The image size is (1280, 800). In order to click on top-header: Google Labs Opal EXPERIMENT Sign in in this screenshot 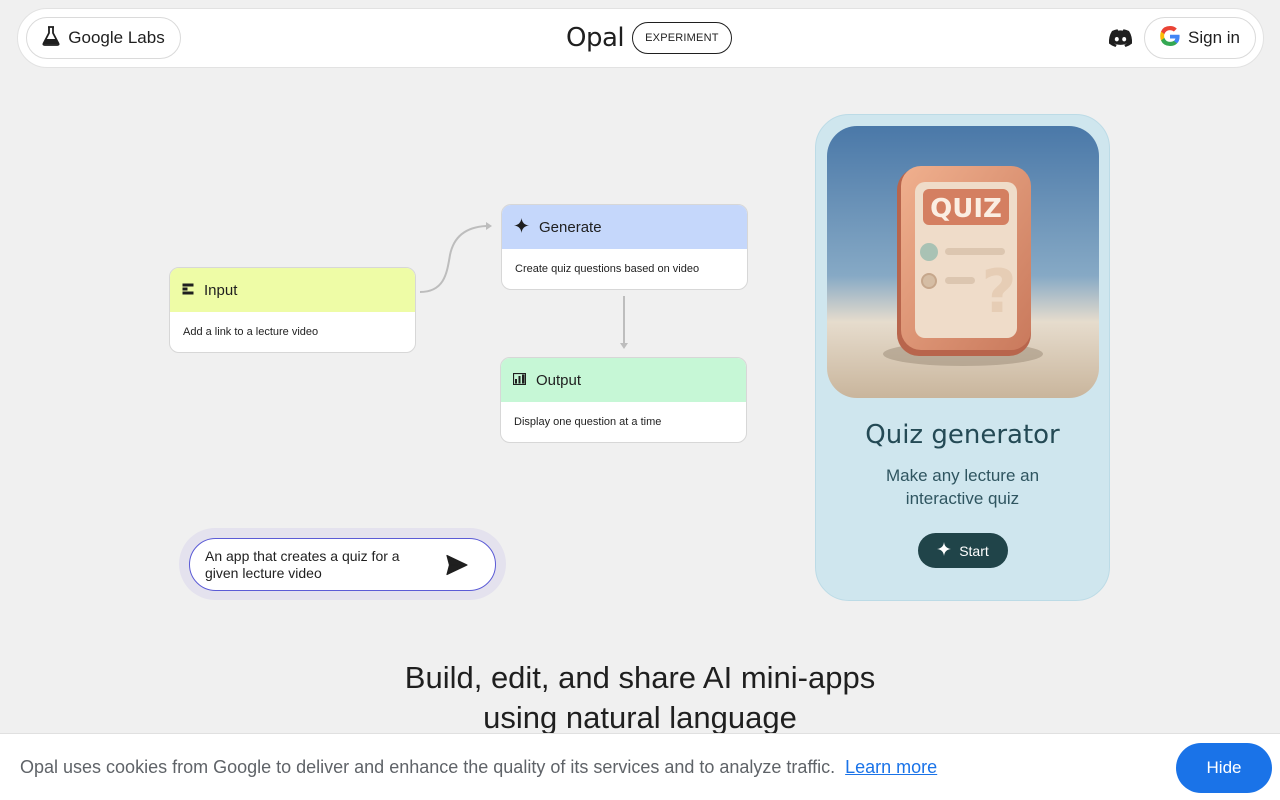, I will do `click(640, 38)`.